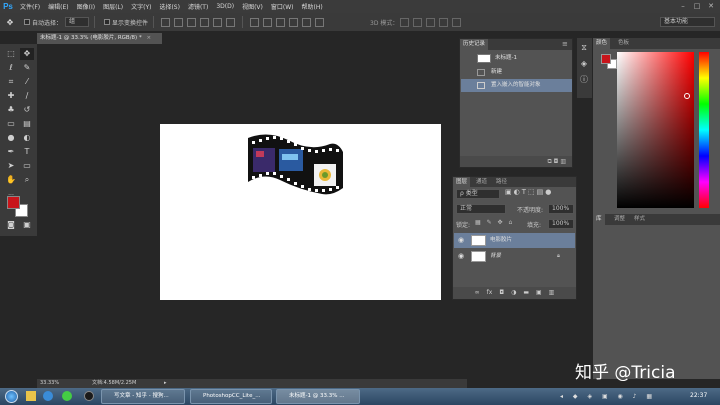  Describe the element at coordinates (165, 383) in the screenshot. I see `status-menu-arrow: ▸` at that location.